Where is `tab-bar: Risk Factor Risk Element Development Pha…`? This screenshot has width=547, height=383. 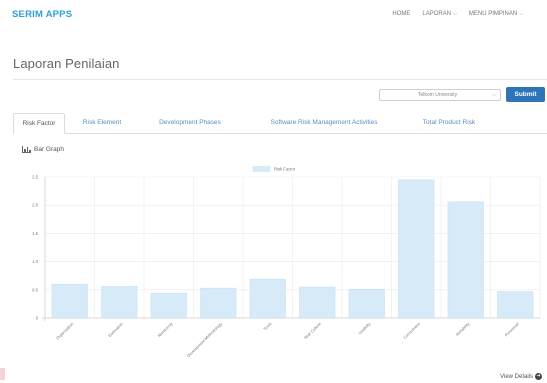 tab-bar: Risk Factor Risk Element Development Pha… is located at coordinates (280, 123).